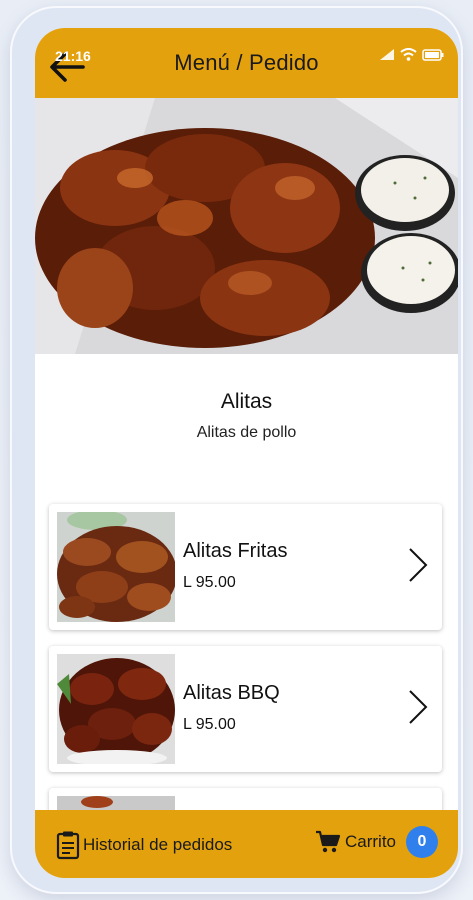 The width and height of the screenshot is (473, 900). Describe the element at coordinates (68, 845) in the screenshot. I see `clipboard-icon` at that location.